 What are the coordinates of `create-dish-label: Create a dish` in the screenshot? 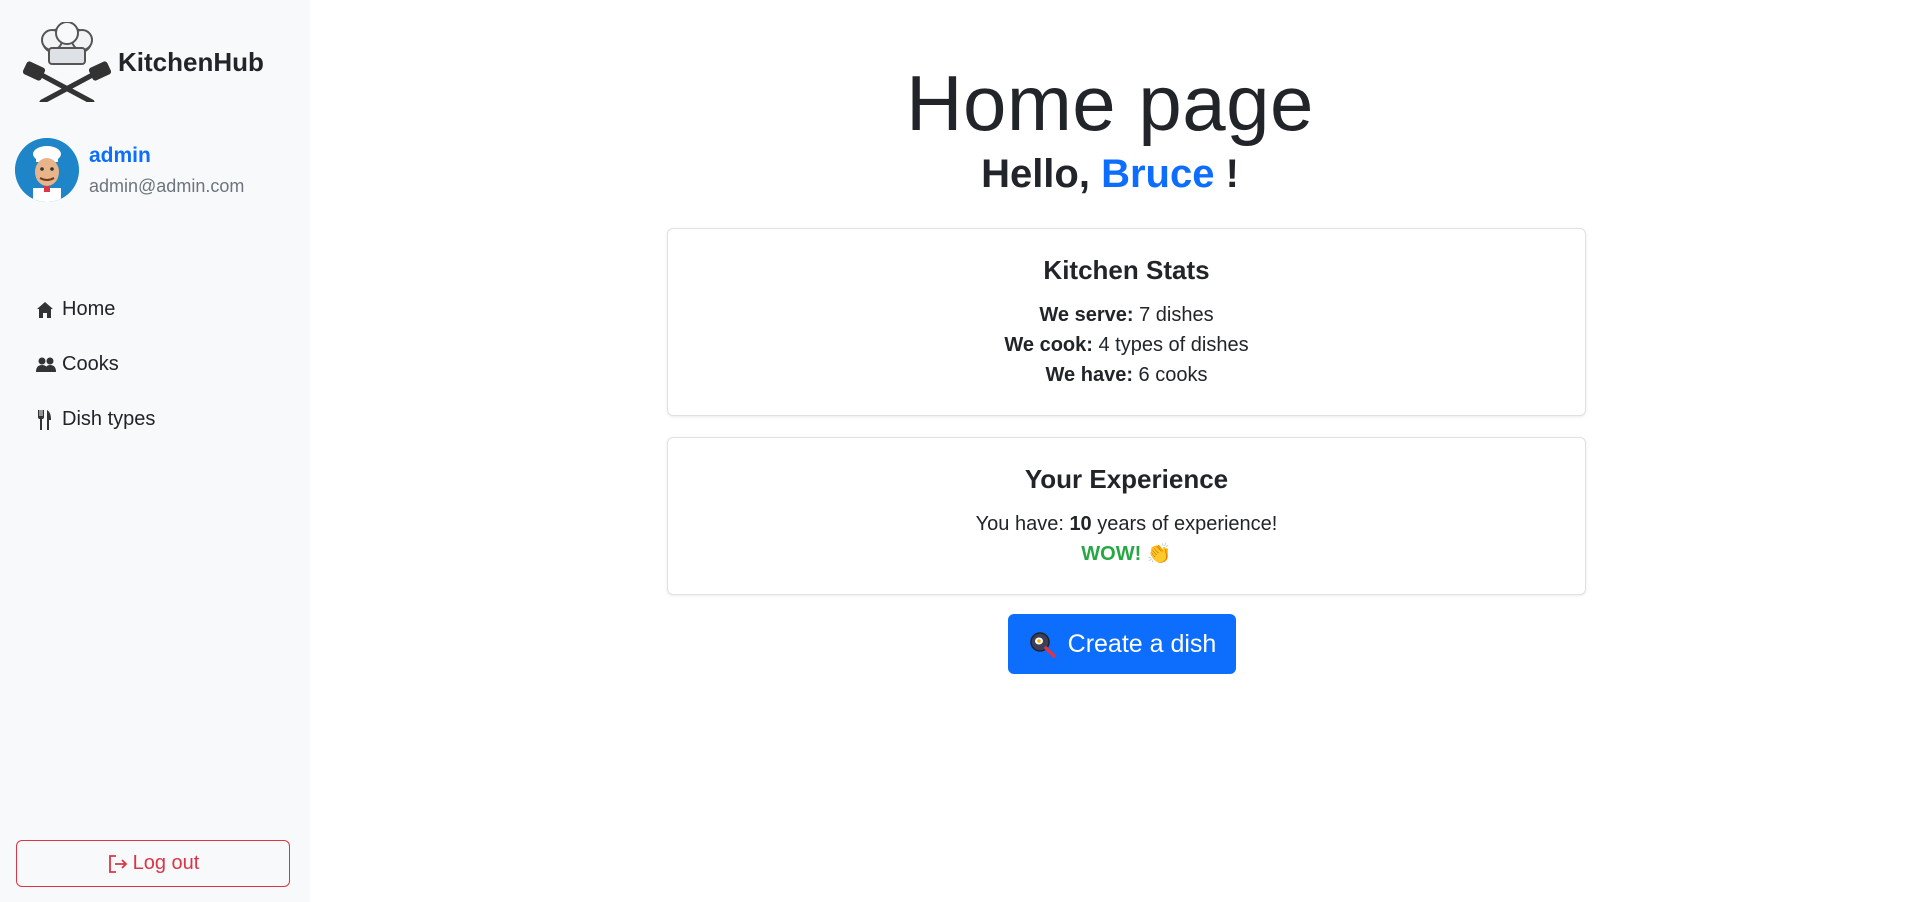 It's located at (1142, 643).